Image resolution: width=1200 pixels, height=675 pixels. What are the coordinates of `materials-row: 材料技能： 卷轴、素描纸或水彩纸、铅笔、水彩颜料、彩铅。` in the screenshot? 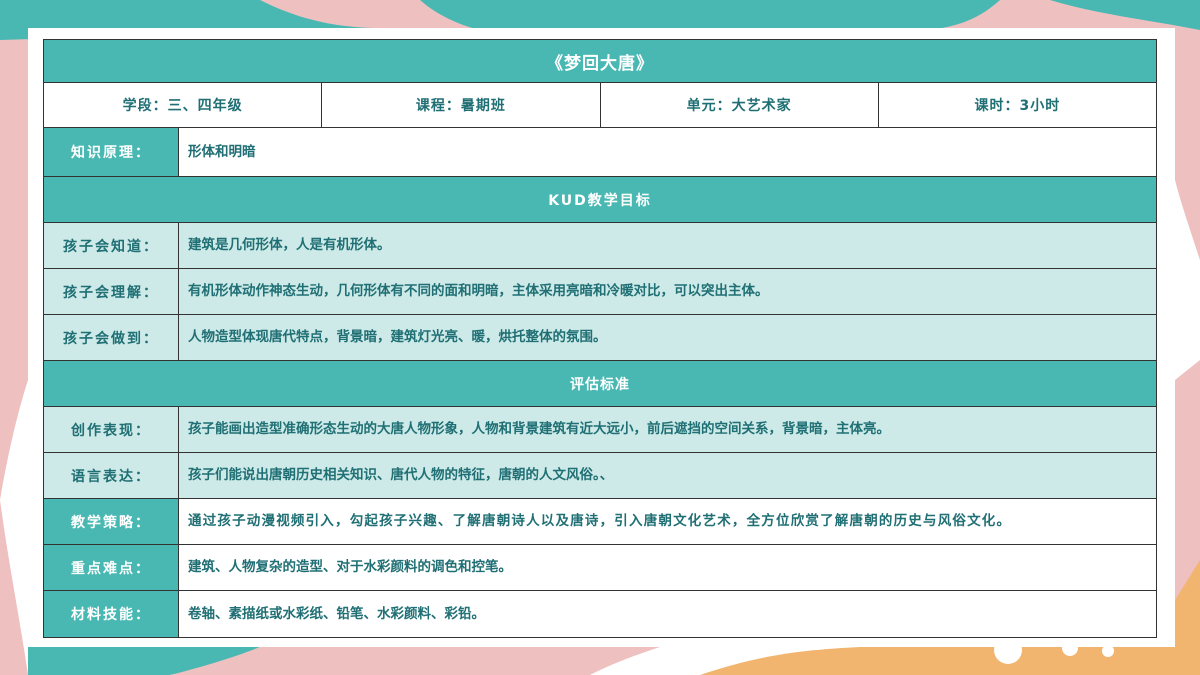 It's located at (600, 614).